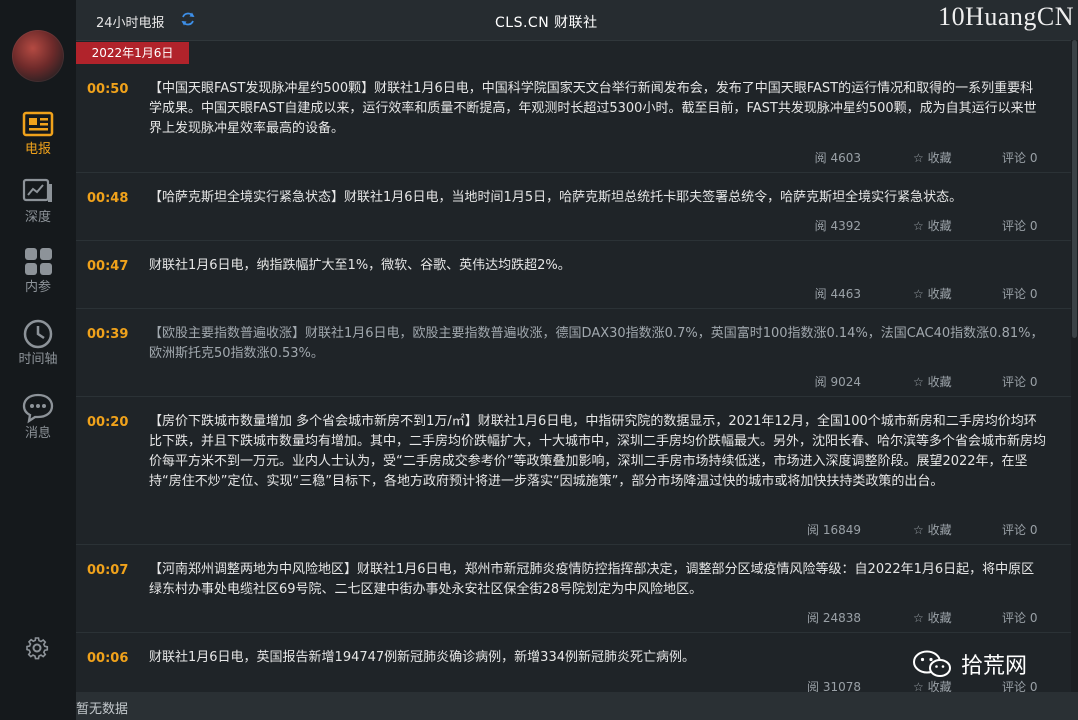 The image size is (1078, 720). Describe the element at coordinates (37, 287) in the screenshot. I see `sidebar-item-label: 内参` at that location.